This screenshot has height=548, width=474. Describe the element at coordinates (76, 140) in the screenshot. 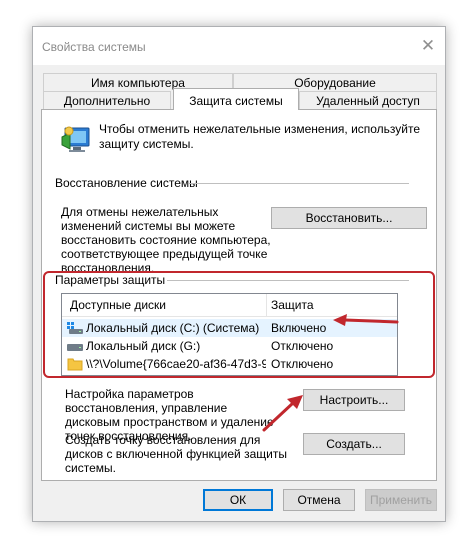

I see `system-protection-icon` at that location.